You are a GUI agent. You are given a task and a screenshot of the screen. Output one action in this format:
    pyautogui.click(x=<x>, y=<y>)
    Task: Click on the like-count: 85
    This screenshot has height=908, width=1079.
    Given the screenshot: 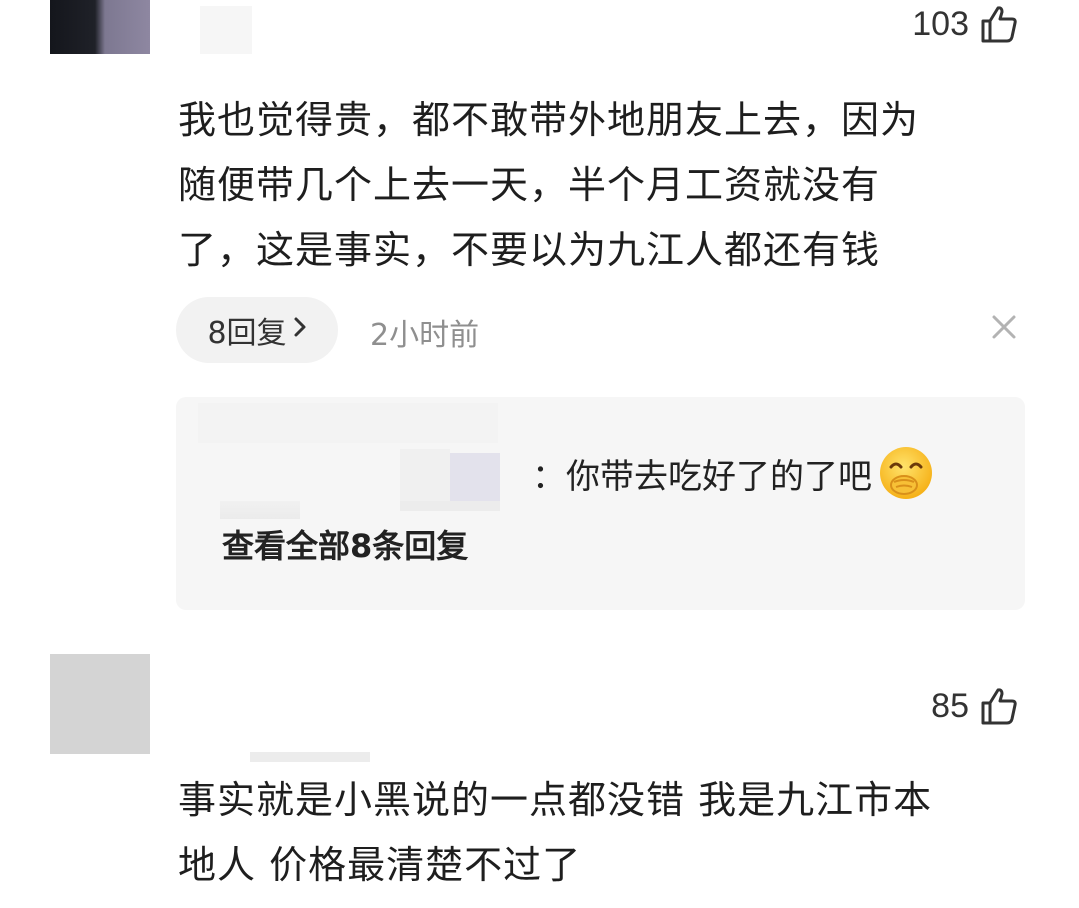 What is the action you would take?
    pyautogui.click(x=950, y=705)
    